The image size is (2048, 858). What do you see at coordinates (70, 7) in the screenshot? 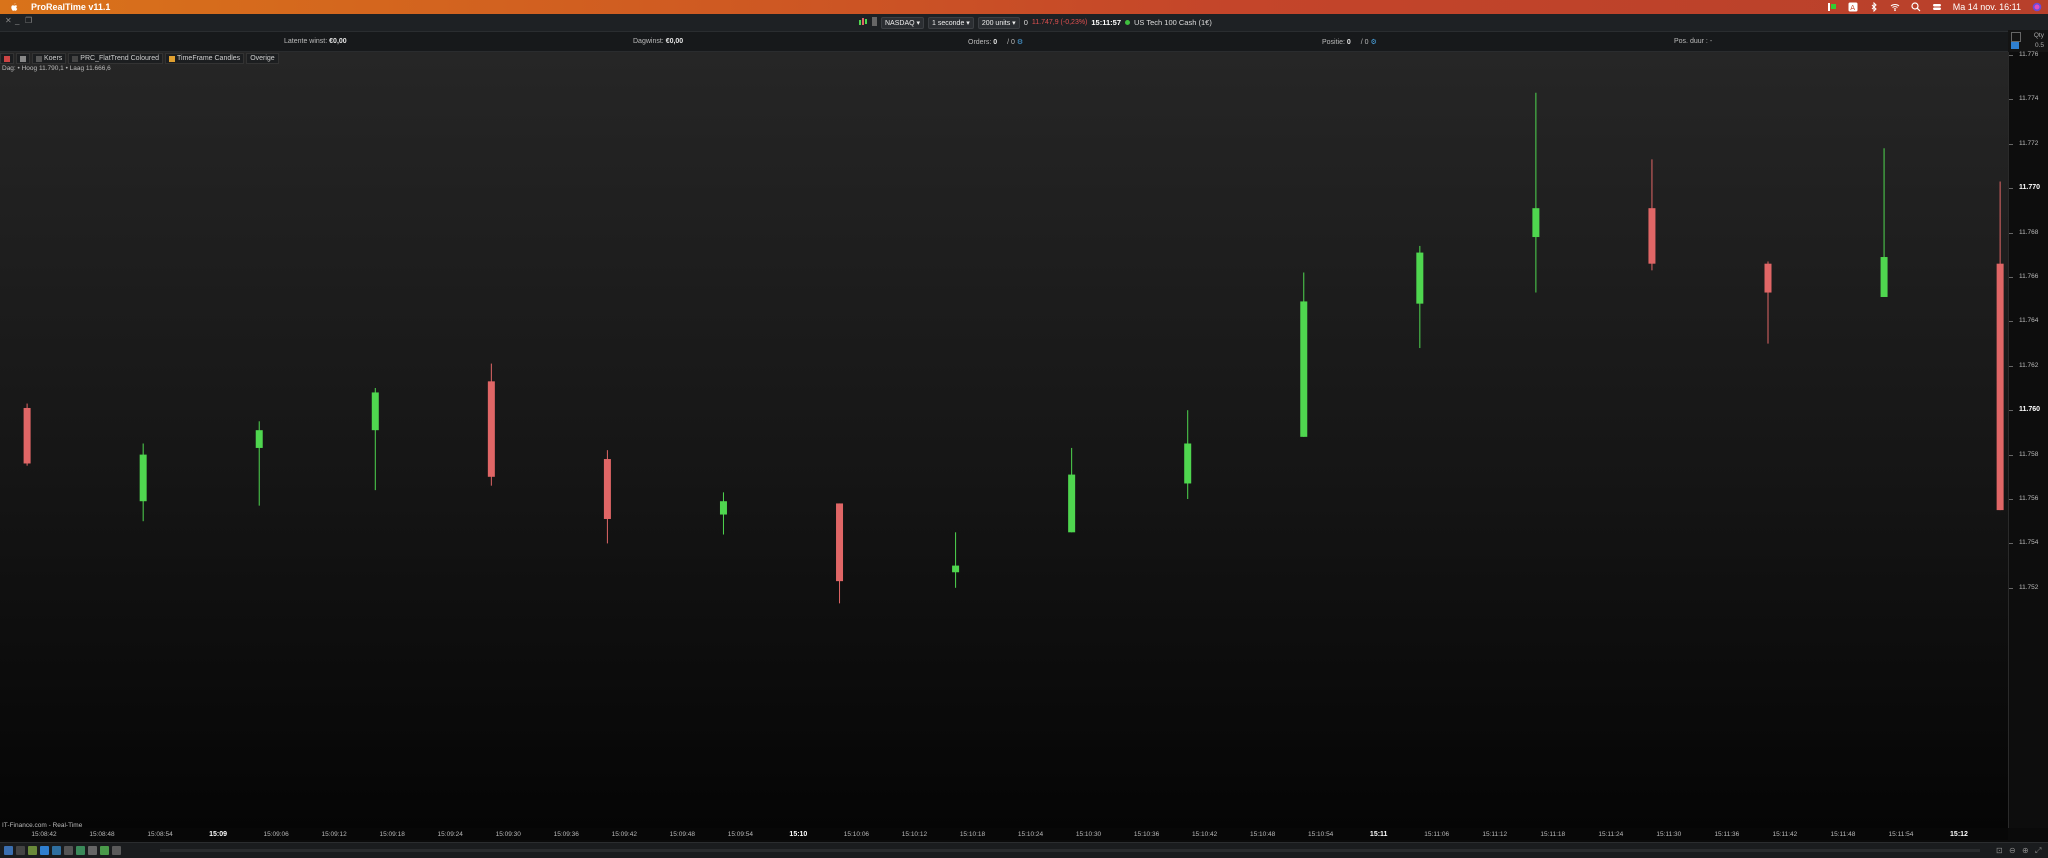
I see `app-name: ProRealTime v11.1` at bounding box center [70, 7].